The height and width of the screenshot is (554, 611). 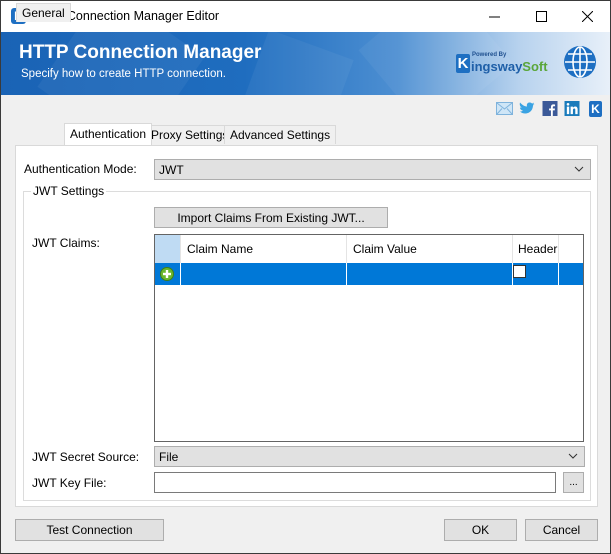 I want to click on authentication-mode-select: JWT, so click(x=372, y=169).